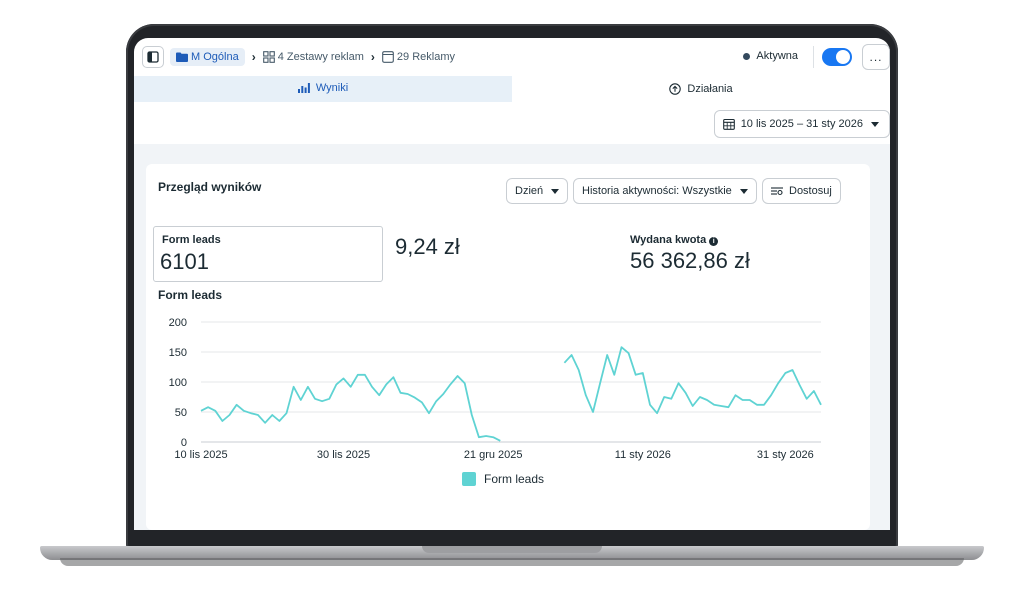 The width and height of the screenshot is (1024, 614). I want to click on granularity-label: Dzień, so click(529, 191).